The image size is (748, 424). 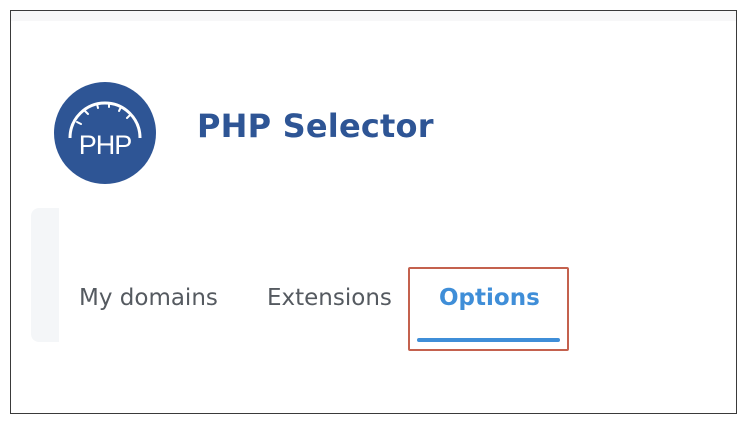 I want to click on php-logo-icon: PHP, so click(x=105, y=133).